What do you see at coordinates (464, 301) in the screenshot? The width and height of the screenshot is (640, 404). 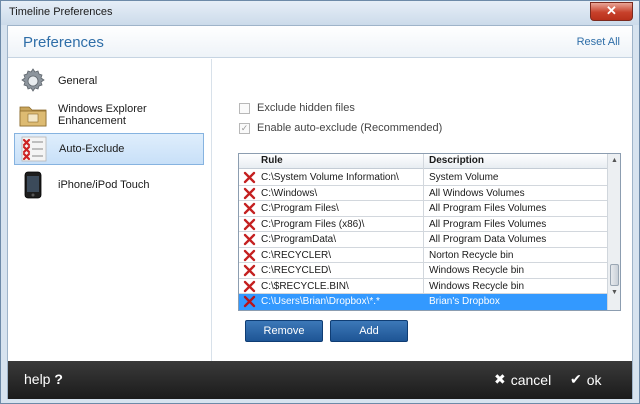 I see `description-cell: Brian's Dropbox` at bounding box center [464, 301].